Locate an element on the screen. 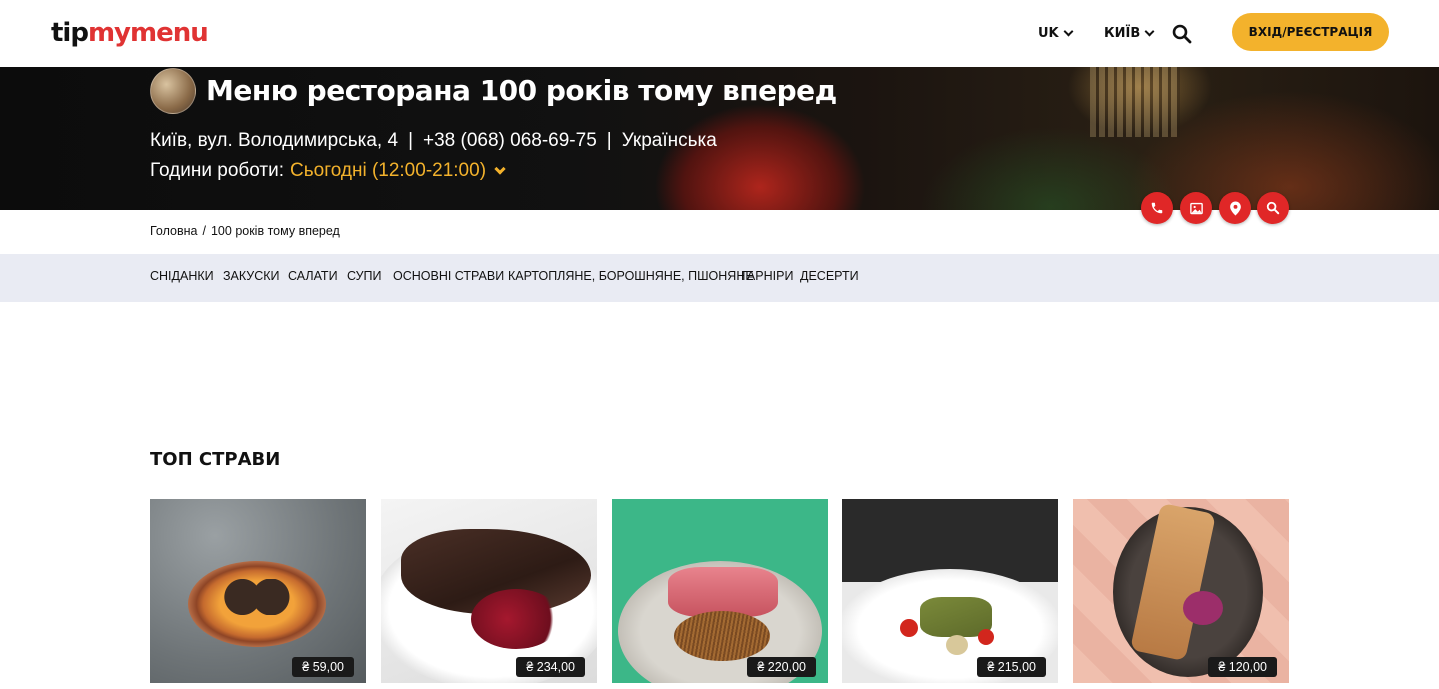 The image size is (1439, 689). dish-card: ₴ 59,00 is located at coordinates (258, 591).